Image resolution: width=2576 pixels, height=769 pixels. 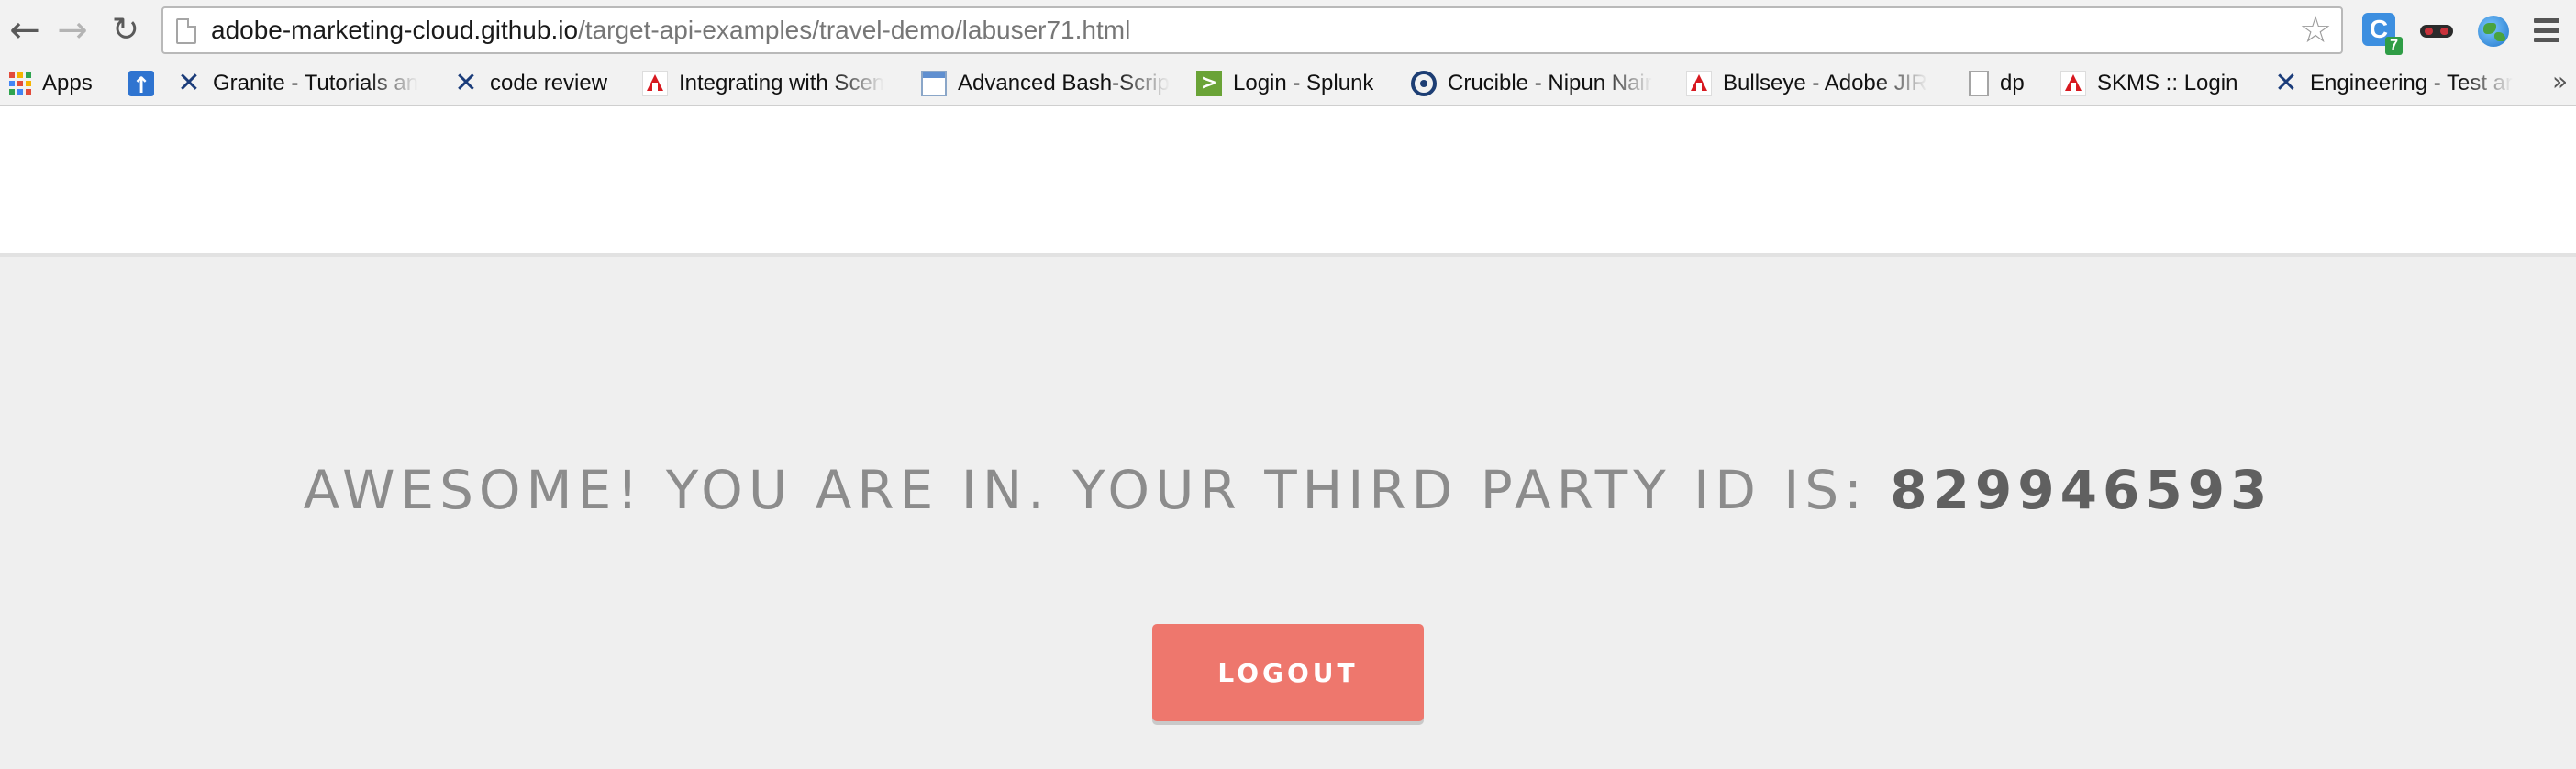 What do you see at coordinates (2315, 30) in the screenshot?
I see `bookmark-star-icon: ☆` at bounding box center [2315, 30].